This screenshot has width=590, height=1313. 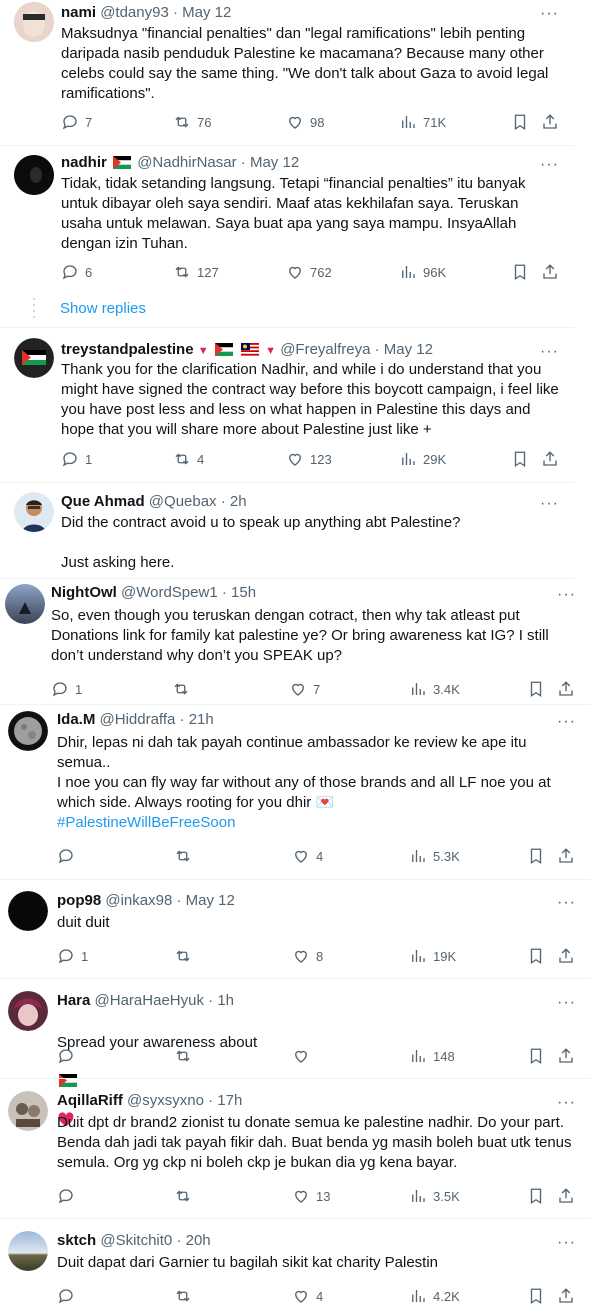 I want to click on views-button: 71K, so click(x=422, y=122).